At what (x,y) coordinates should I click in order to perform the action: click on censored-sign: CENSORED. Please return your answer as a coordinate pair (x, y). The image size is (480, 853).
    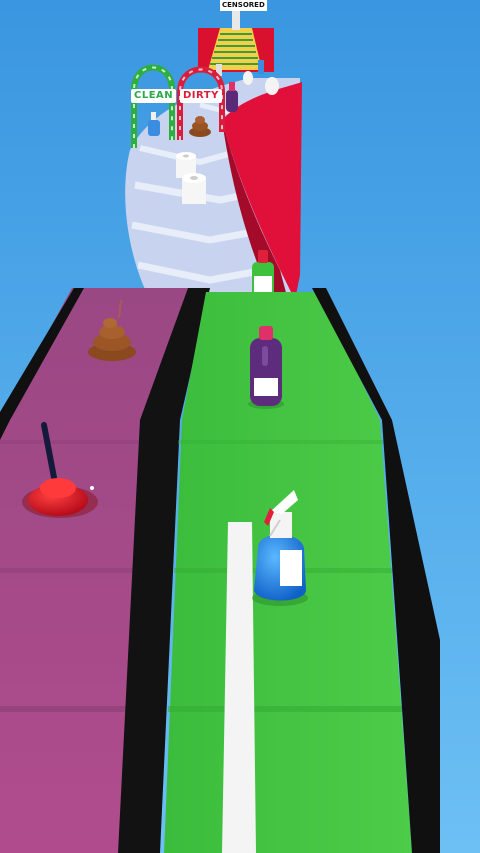
    Looking at the image, I should click on (243, 5).